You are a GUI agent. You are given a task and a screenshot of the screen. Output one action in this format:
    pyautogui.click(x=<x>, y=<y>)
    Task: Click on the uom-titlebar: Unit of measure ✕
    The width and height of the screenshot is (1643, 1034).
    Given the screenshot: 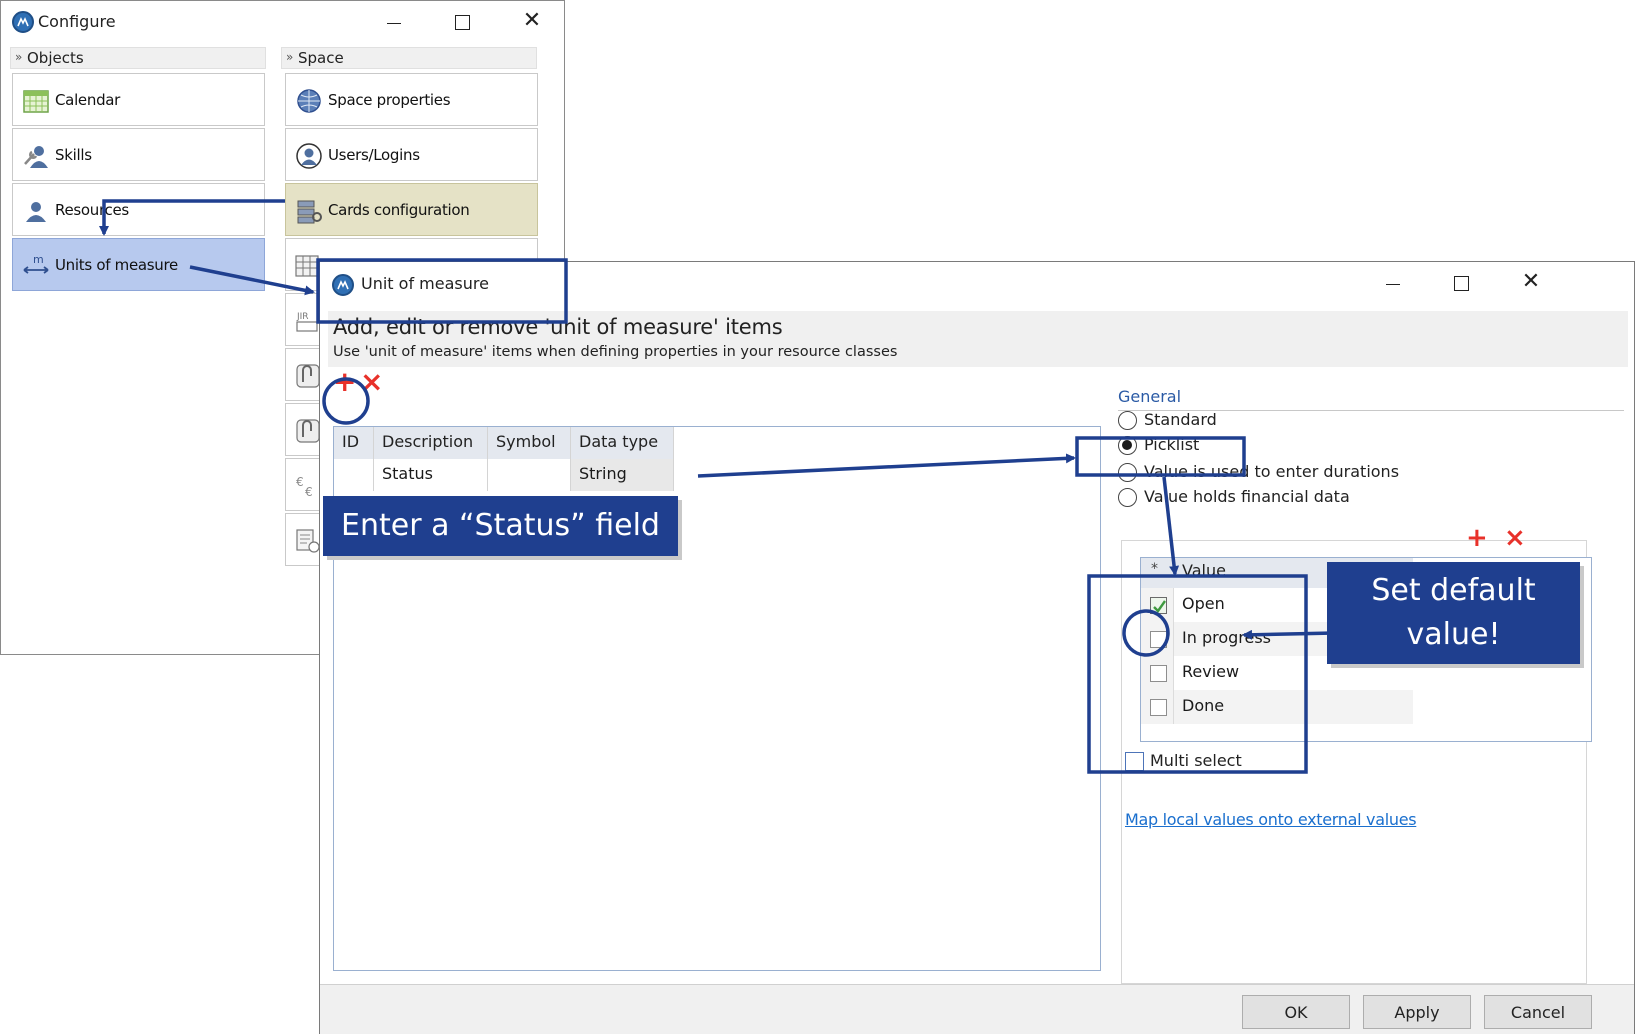 What is the action you would take?
    pyautogui.click(x=977, y=283)
    